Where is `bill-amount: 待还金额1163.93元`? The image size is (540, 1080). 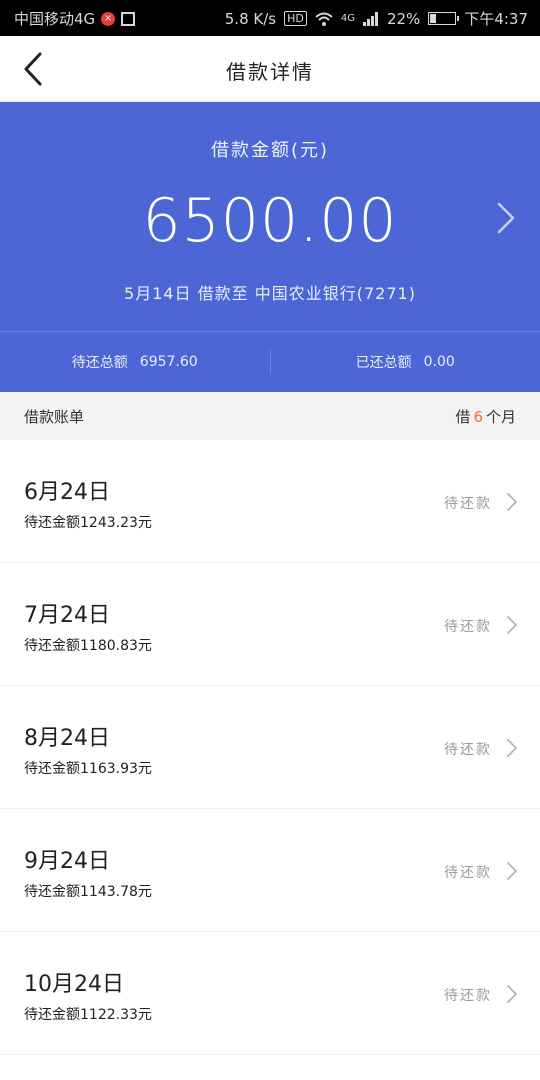
bill-amount: 待还金额1163.93元 is located at coordinates (88, 769).